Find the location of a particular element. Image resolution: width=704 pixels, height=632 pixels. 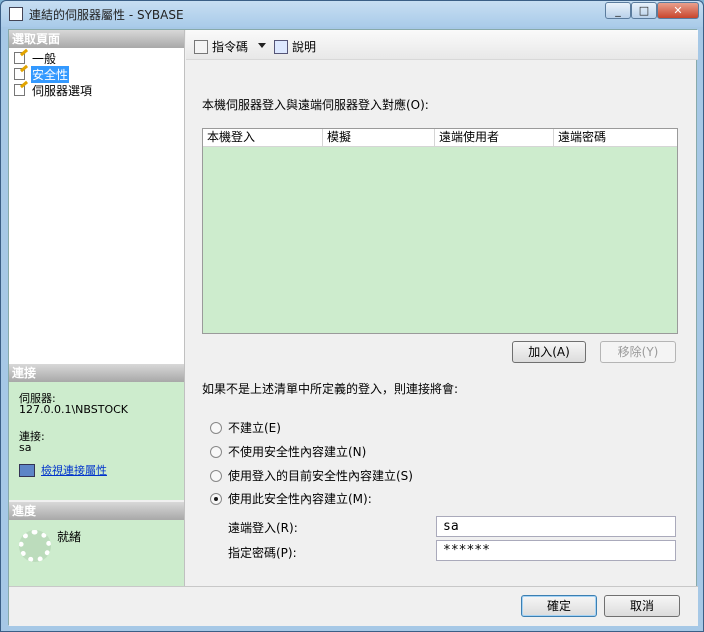

server-value: 127.0.0.1\NBSTOCK is located at coordinates (74, 409).